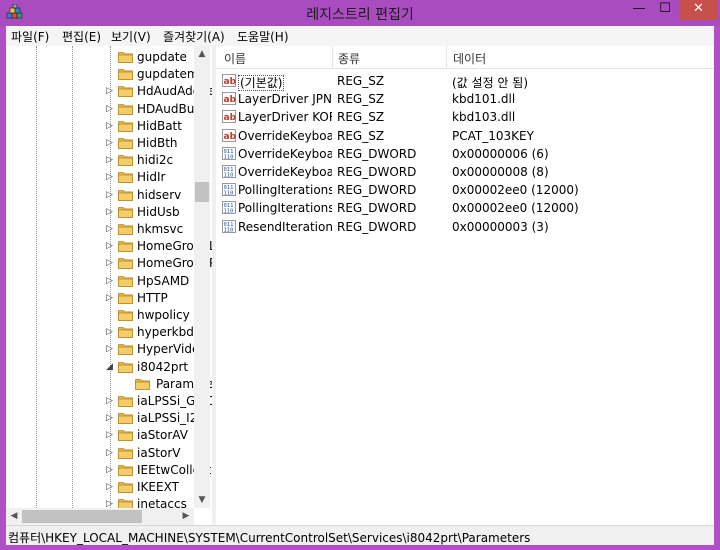 The height and width of the screenshot is (550, 720). What do you see at coordinates (162, 367) in the screenshot?
I see `tree-key-label: i8042prt` at bounding box center [162, 367].